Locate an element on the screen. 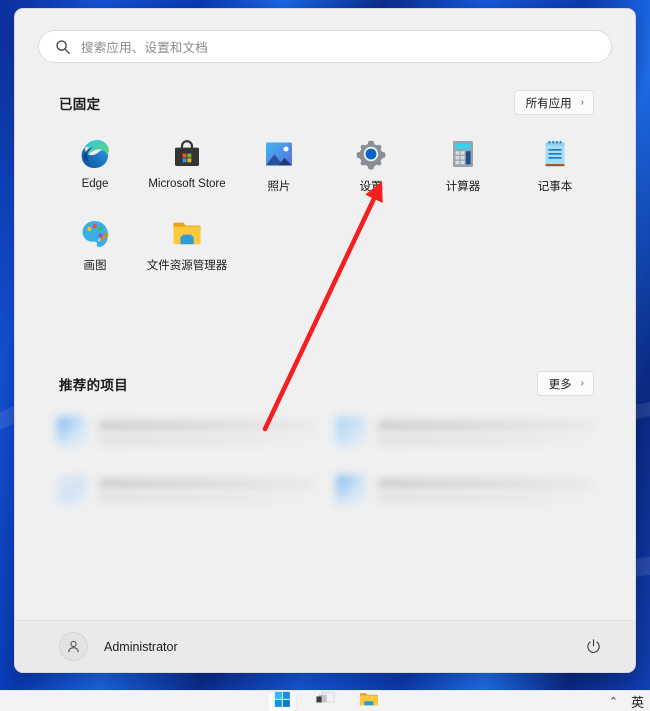  pinned-app-label: 画图 is located at coordinates (95, 266).